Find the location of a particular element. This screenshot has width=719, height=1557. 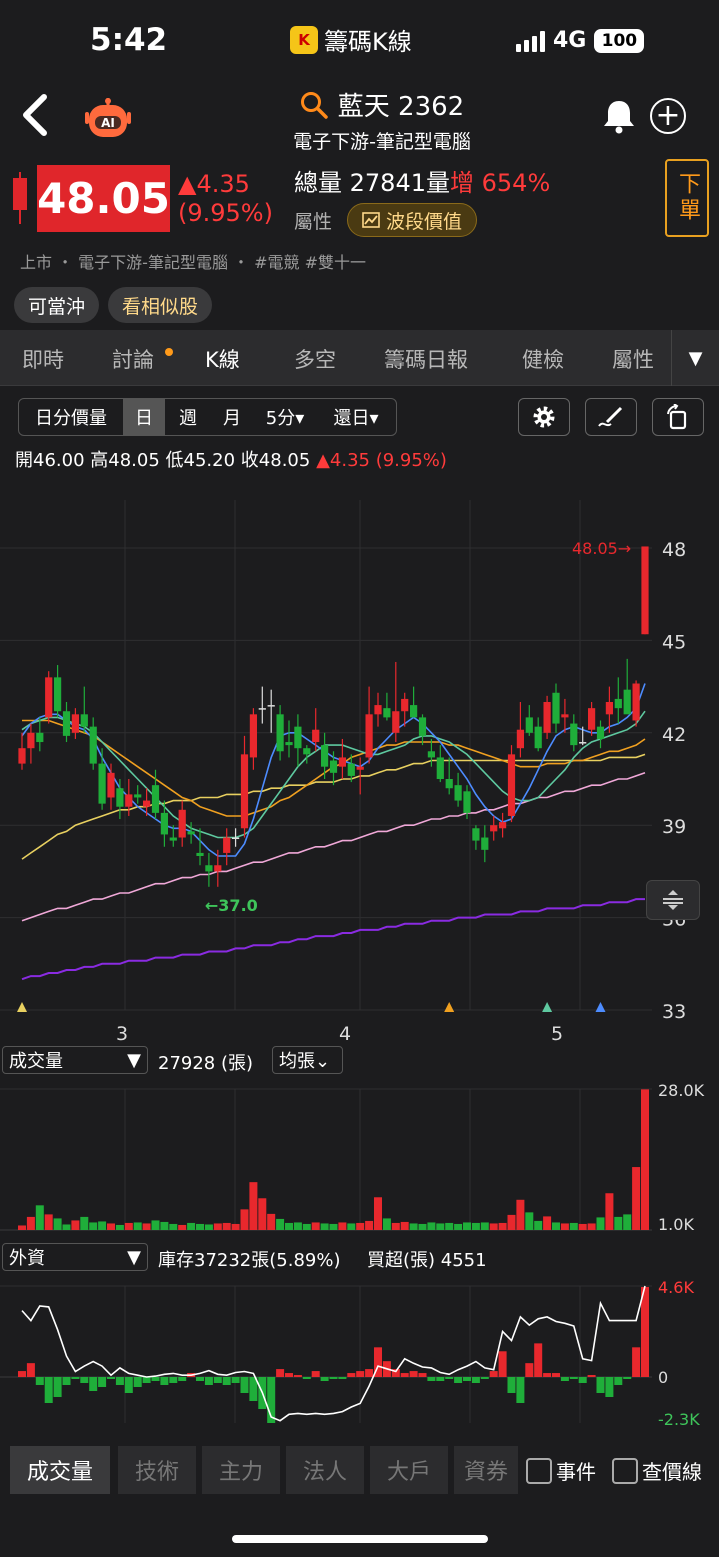

price-line-checkbox-label: 查價線 is located at coordinates (672, 1472).